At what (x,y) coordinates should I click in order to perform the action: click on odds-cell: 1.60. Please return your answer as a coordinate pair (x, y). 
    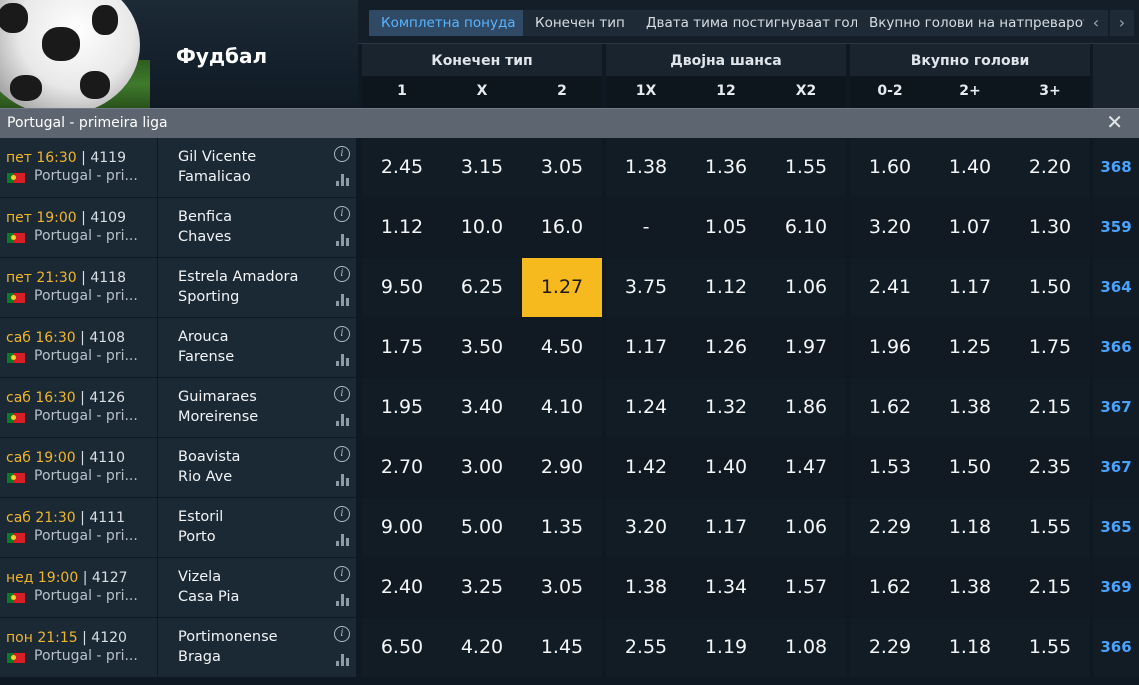
    Looking at the image, I should click on (890, 167).